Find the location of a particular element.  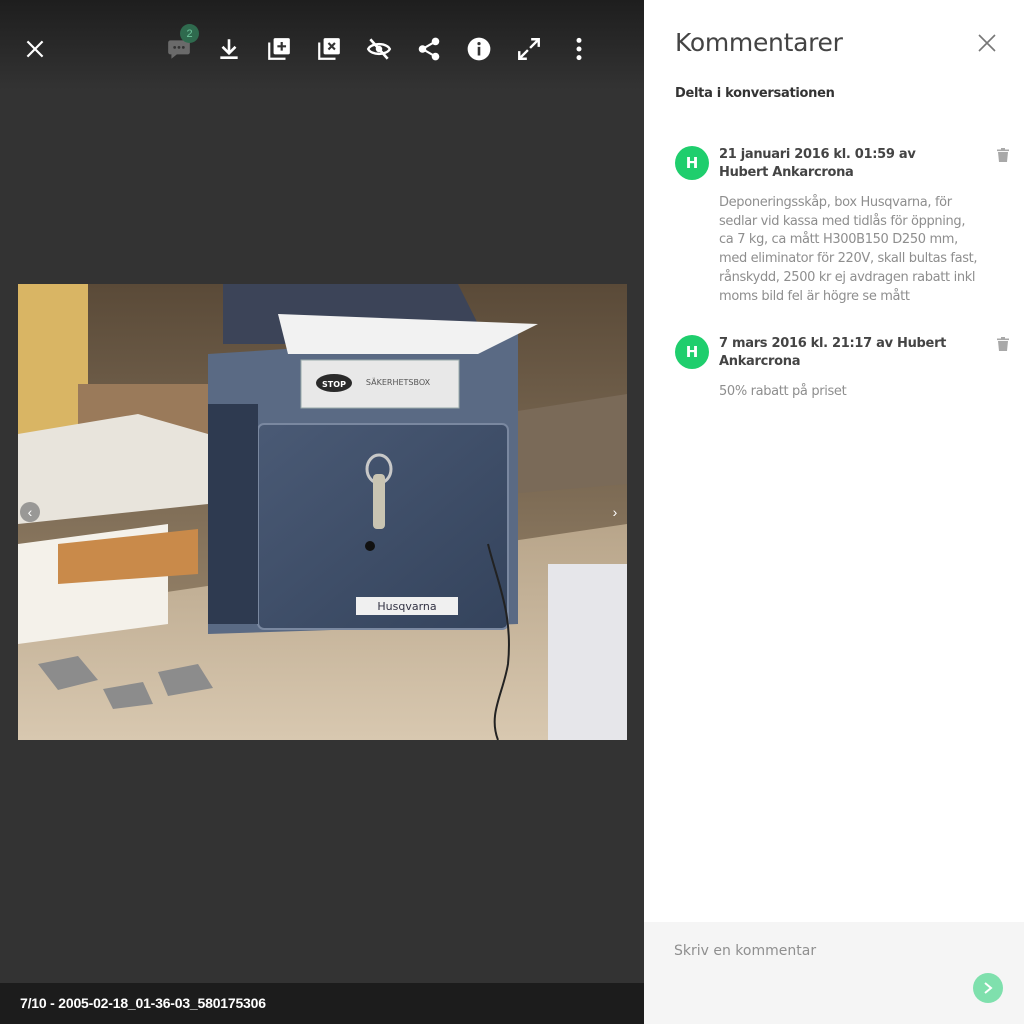

previous-photo-button: ‹ is located at coordinates (30, 512).